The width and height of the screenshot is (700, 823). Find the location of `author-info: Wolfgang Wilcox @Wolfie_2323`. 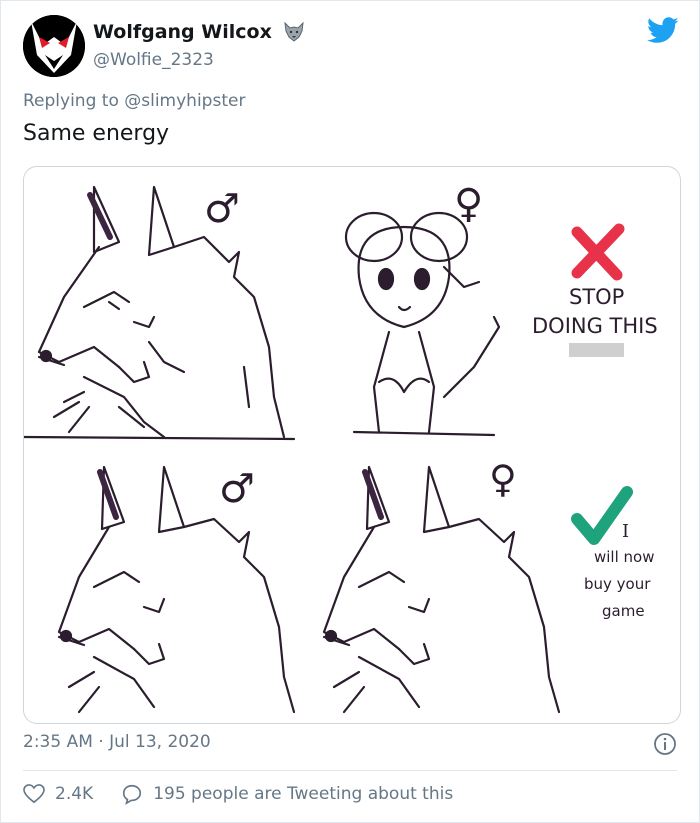

author-info: Wolfgang Wilcox @Wolfie_2323 is located at coordinates (199, 45).